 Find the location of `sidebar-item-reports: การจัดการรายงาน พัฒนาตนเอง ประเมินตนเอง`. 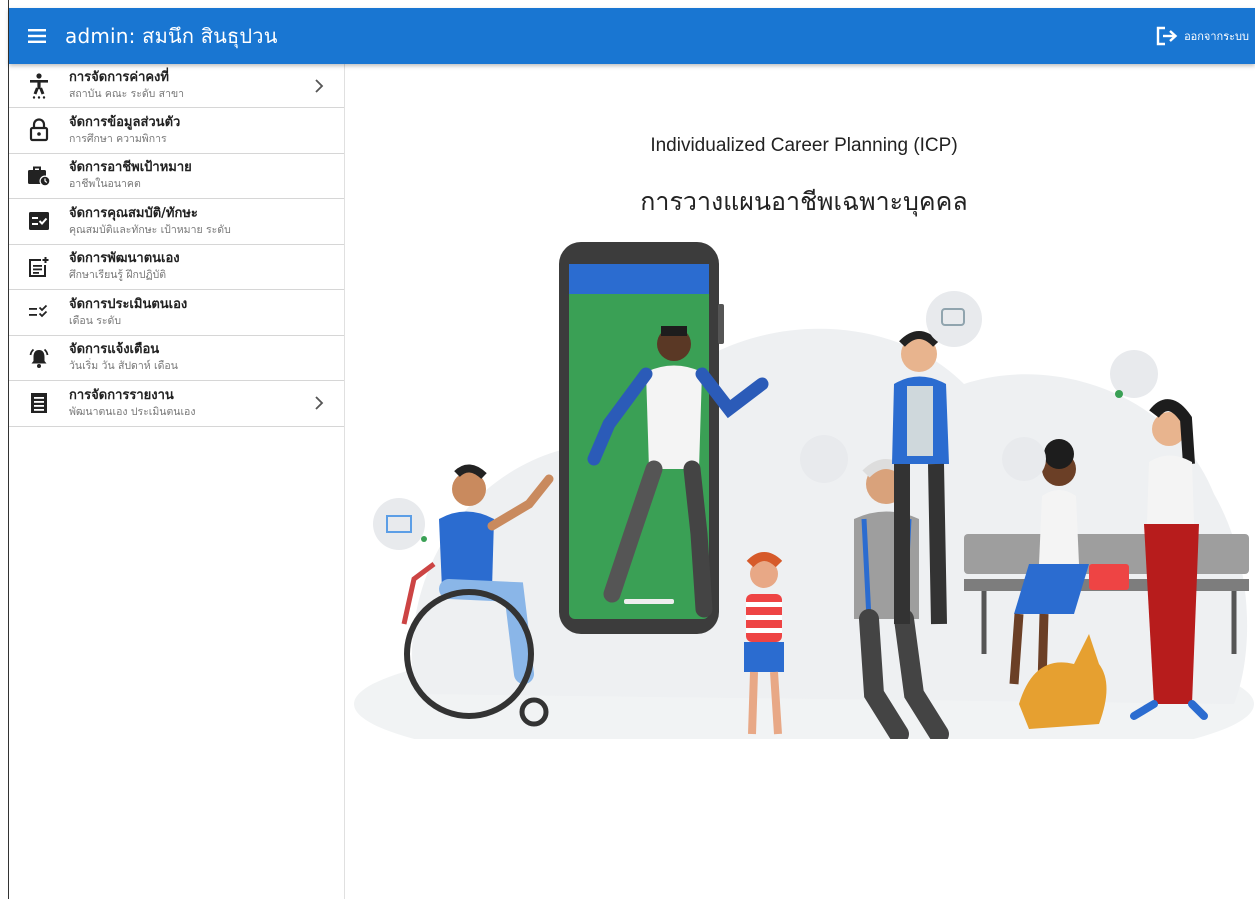

sidebar-item-reports: การจัดการรายงาน พัฒนาตนเอง ประเมินตนเอง is located at coordinates (176, 404).